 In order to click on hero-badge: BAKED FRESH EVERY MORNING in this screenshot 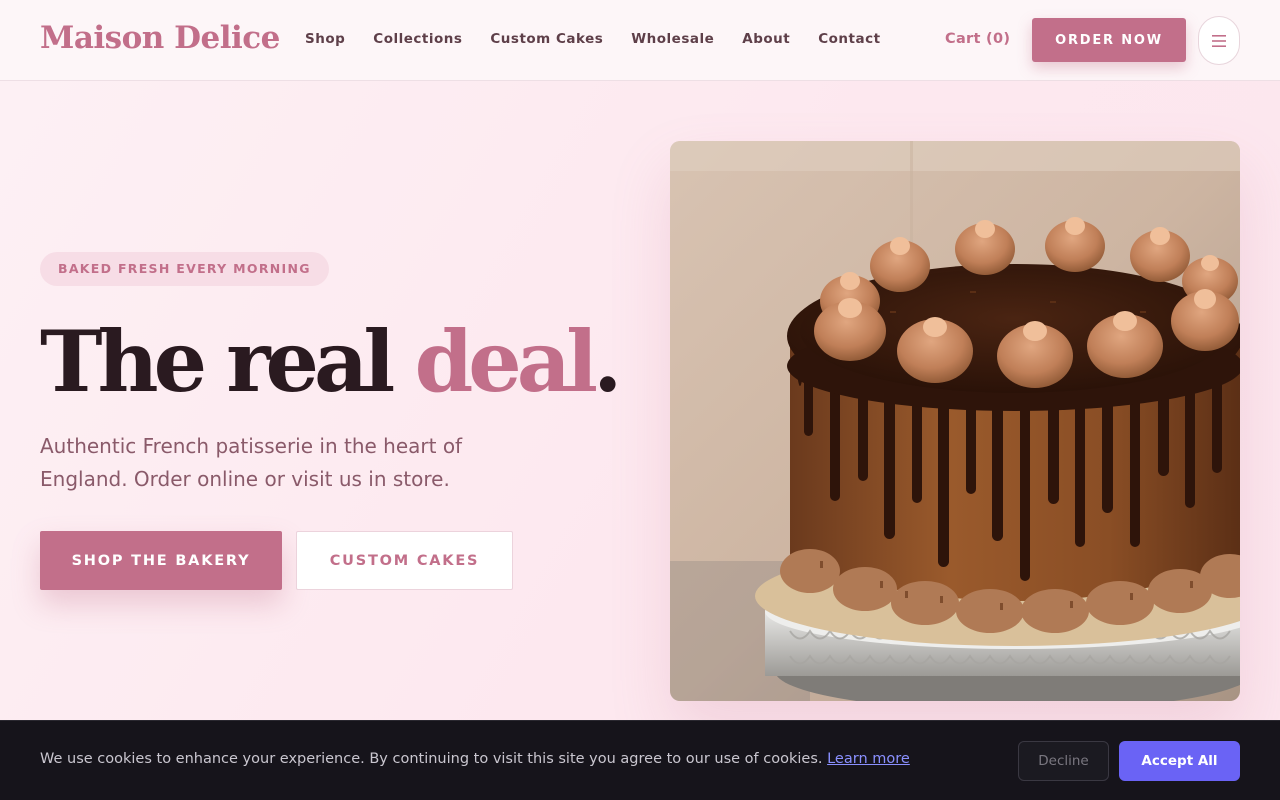, I will do `click(184, 269)`.